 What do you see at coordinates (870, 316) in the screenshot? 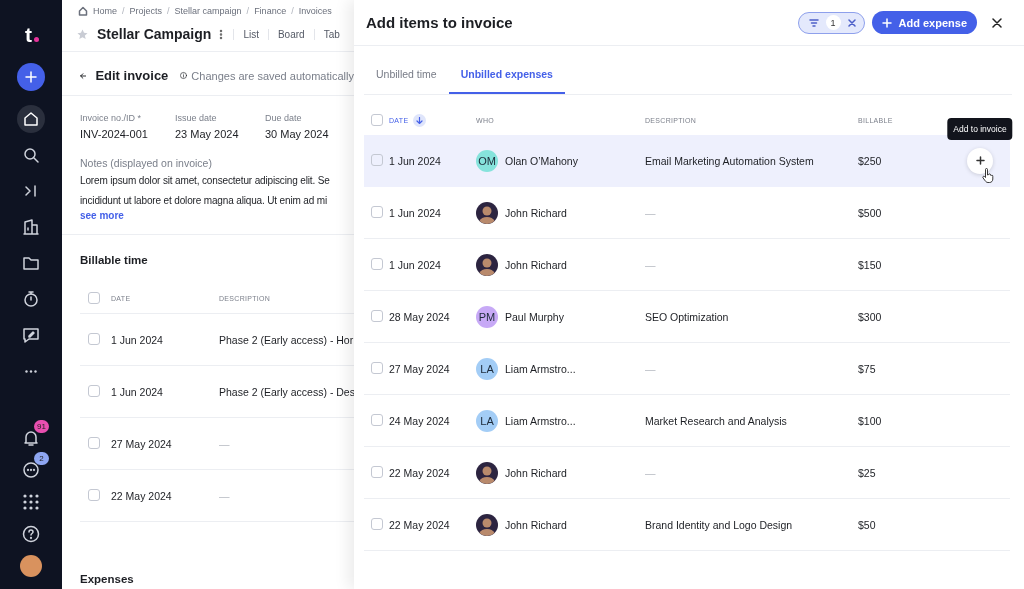
I see `amount-cell-text: $300` at bounding box center [870, 316].